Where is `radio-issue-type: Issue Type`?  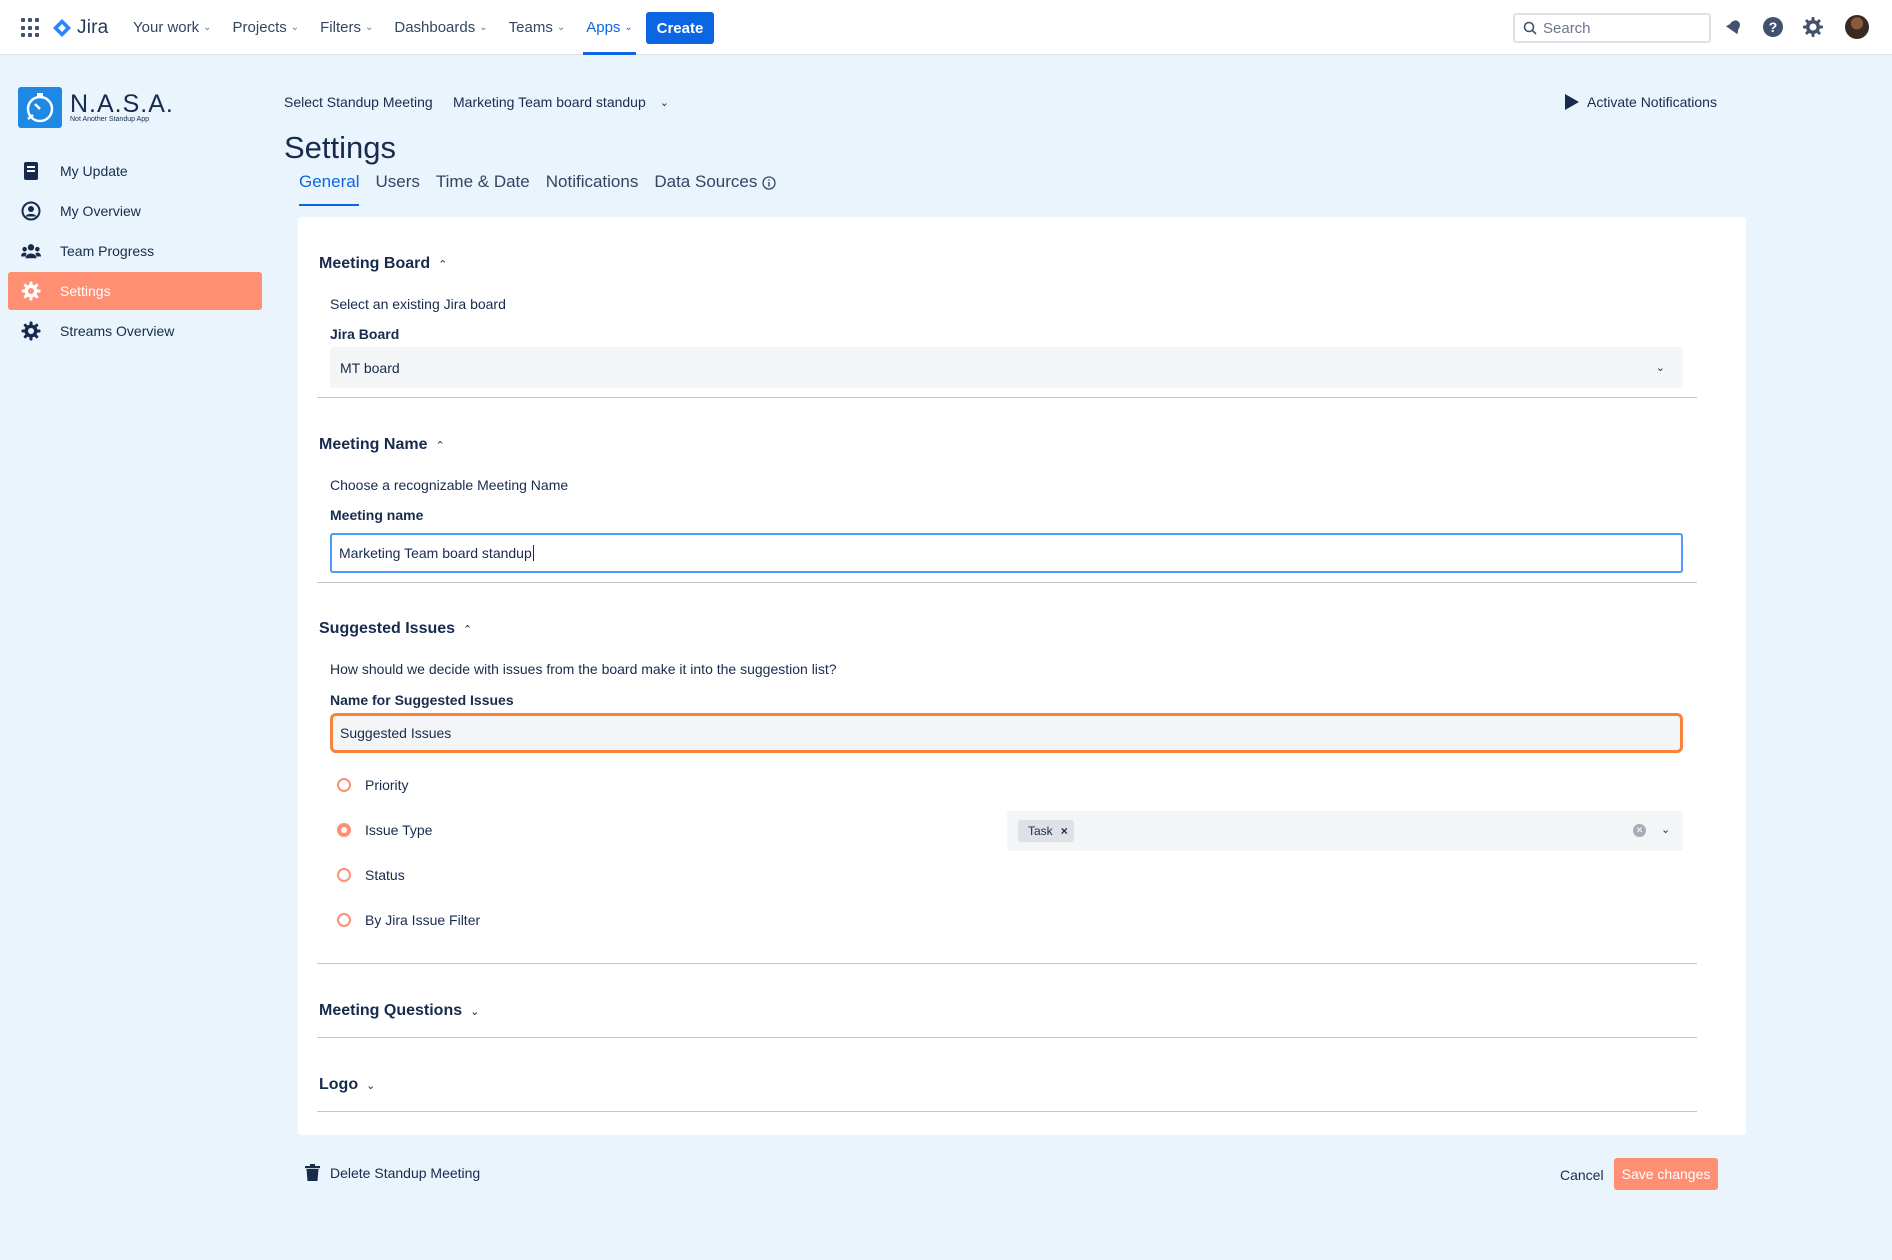 radio-issue-type: Issue Type is located at coordinates (384, 830).